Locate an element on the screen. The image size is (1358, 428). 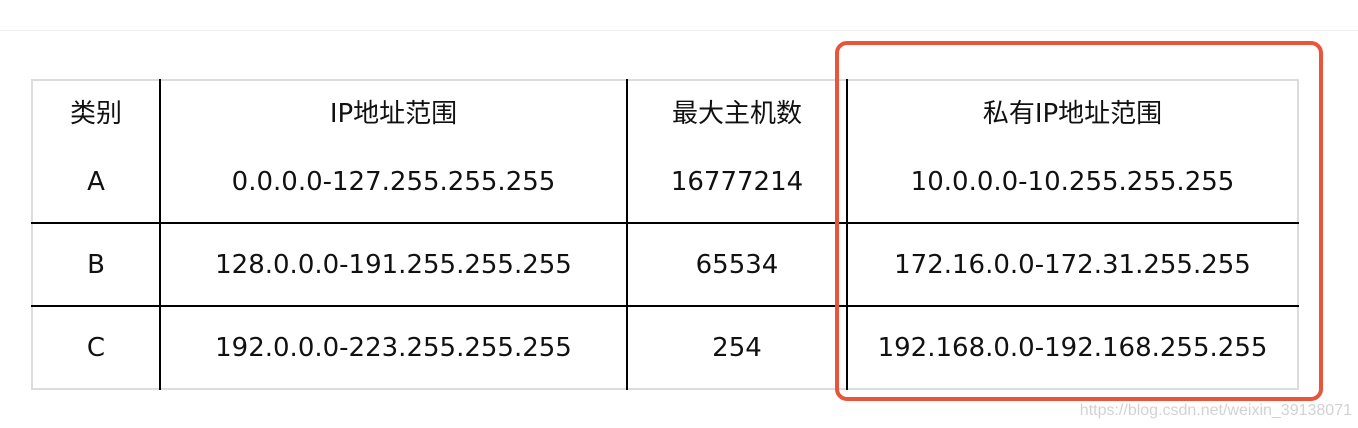
cell-private-ip-range: 192.168.0.0-192.168.255.255 is located at coordinates (1072, 347).